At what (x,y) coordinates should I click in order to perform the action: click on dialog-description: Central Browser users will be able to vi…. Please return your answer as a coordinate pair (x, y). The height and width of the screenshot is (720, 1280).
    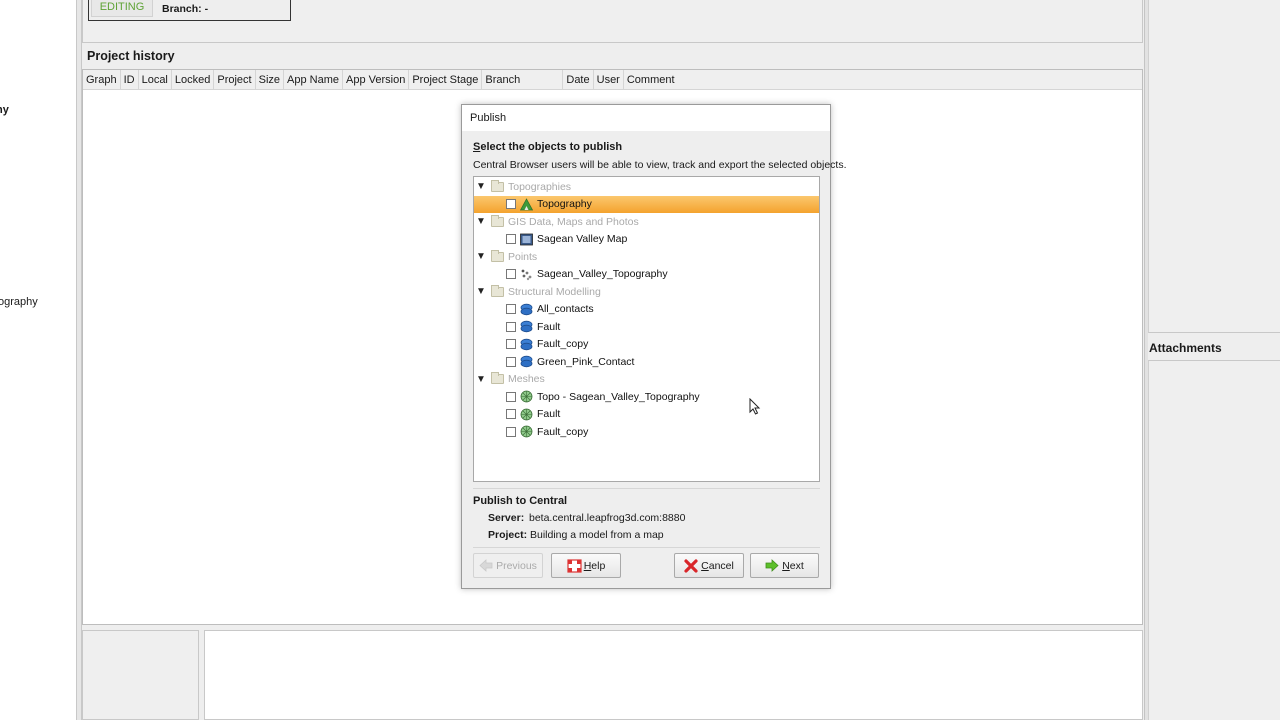
    Looking at the image, I should click on (660, 165).